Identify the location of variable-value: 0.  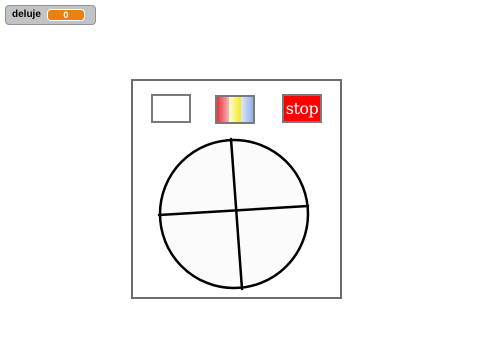
(65, 15).